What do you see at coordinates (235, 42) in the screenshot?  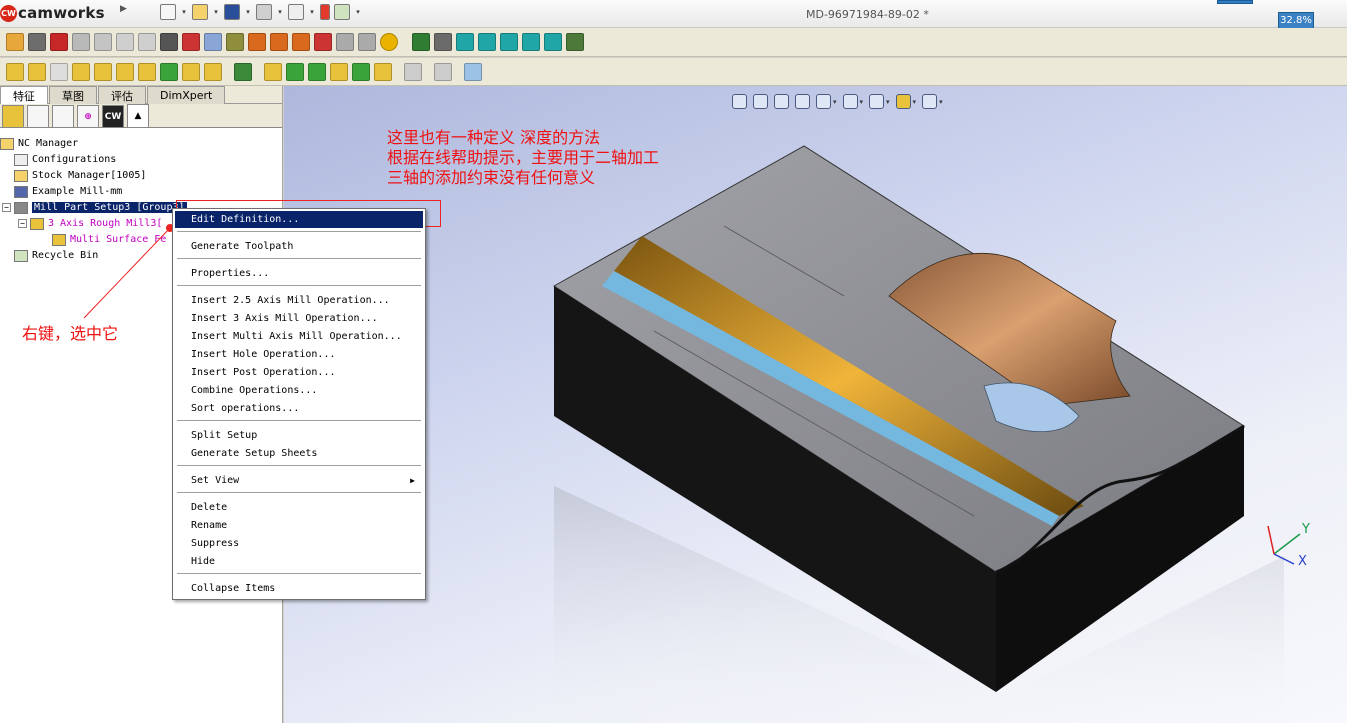 I see `sort-icon` at bounding box center [235, 42].